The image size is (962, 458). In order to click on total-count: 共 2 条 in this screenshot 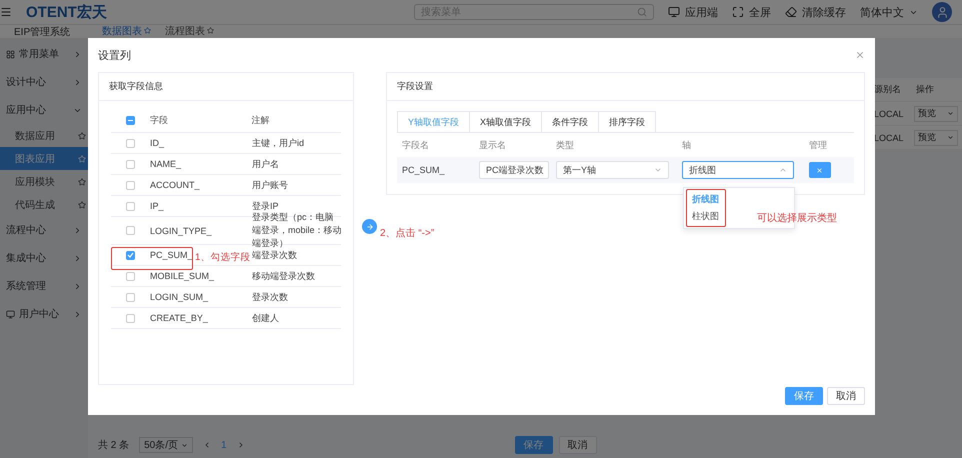, I will do `click(114, 445)`.